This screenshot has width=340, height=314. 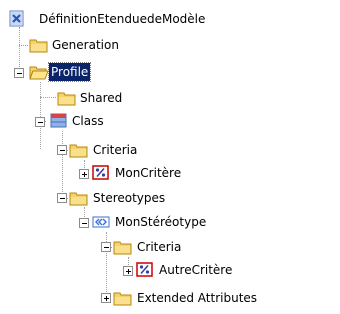 I want to click on tree-item-criteria: Criteria, so click(x=115, y=150).